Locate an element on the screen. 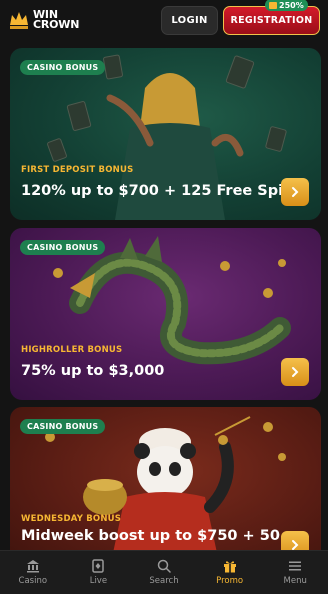 The height and width of the screenshot is (594, 328). logo-text-line2: CROWN is located at coordinates (56, 24).